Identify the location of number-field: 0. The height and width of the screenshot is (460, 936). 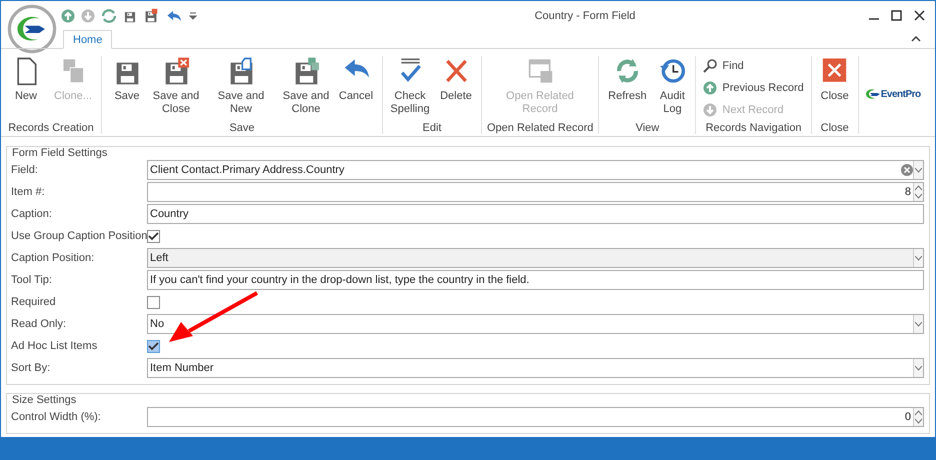
(535, 417).